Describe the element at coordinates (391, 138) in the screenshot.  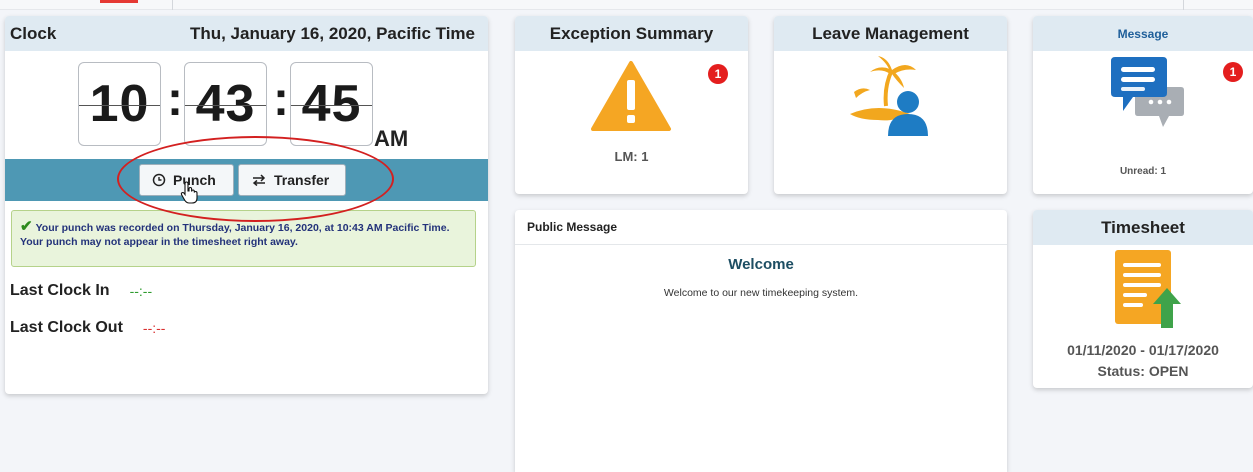
I see `clock-ampm: AM` at that location.